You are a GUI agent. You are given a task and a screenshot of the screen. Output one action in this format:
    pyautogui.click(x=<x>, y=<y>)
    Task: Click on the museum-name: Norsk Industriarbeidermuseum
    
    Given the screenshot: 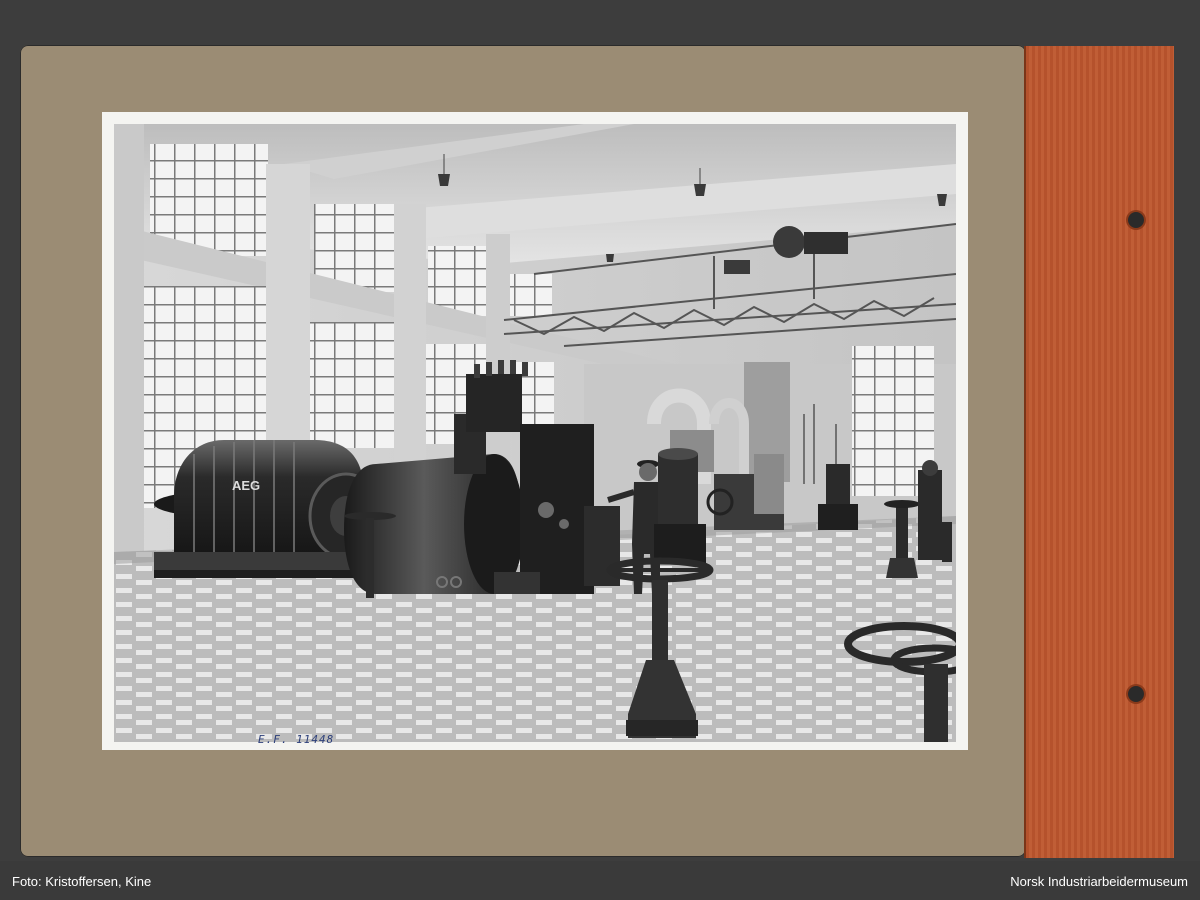 What is the action you would take?
    pyautogui.click(x=1099, y=881)
    